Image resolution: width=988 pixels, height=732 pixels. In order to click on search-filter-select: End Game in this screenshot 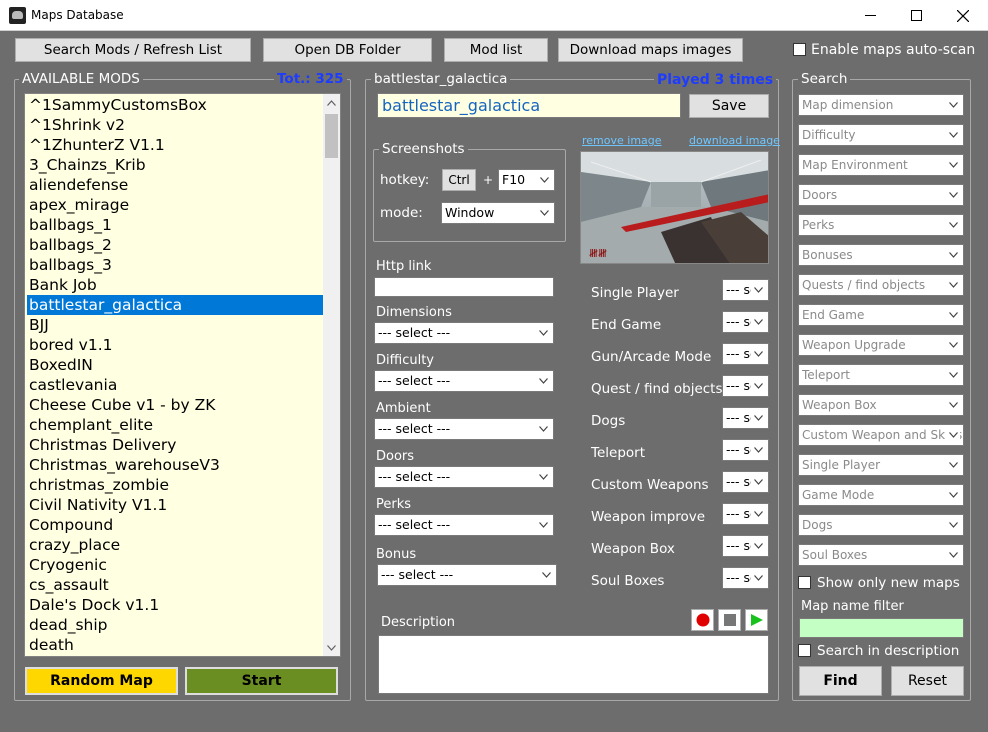, I will do `click(881, 315)`.